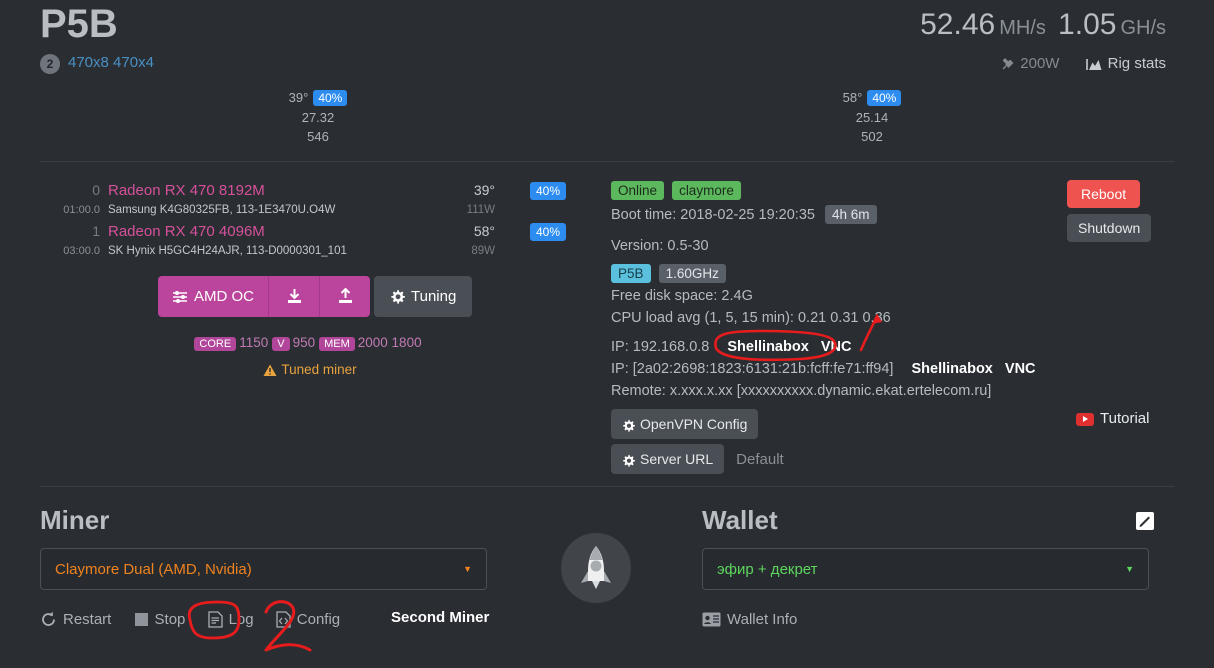 This screenshot has height=668, width=1214. I want to click on summary-fan-1: 40%, so click(884, 98).